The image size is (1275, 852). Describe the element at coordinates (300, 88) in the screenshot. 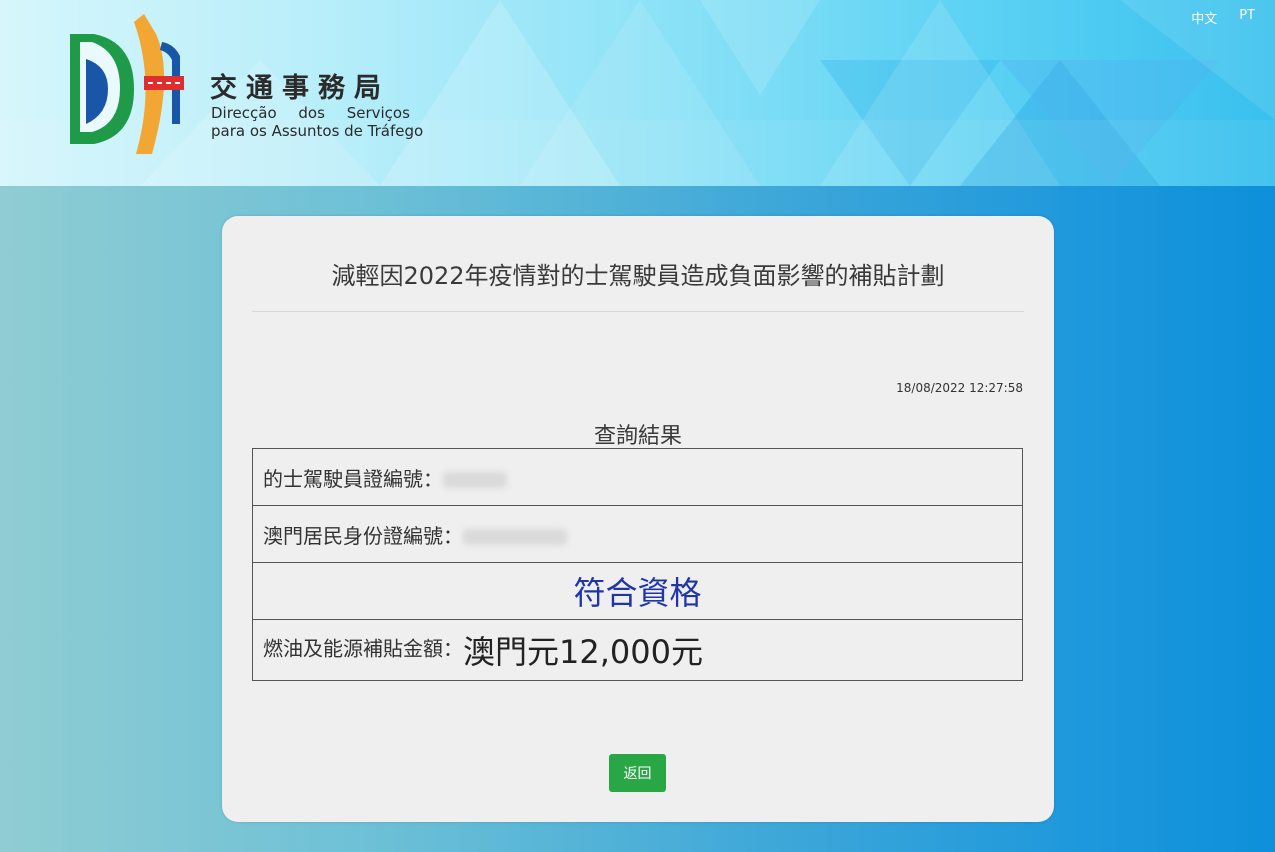

I see `logo-title-cn: 交通事務局` at that location.